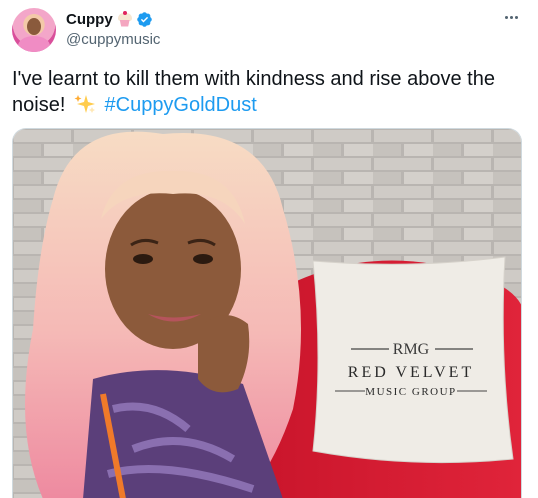 The image size is (538, 498). Describe the element at coordinates (84, 104) in the screenshot. I see `sparkles-icon` at that location.